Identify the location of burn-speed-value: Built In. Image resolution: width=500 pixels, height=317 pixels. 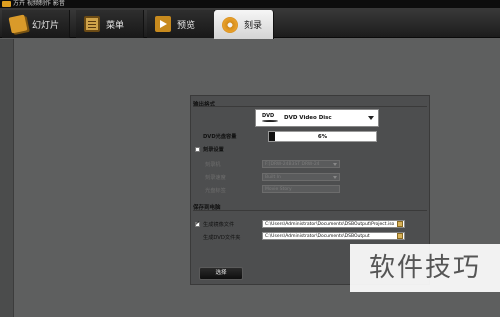
(273, 177).